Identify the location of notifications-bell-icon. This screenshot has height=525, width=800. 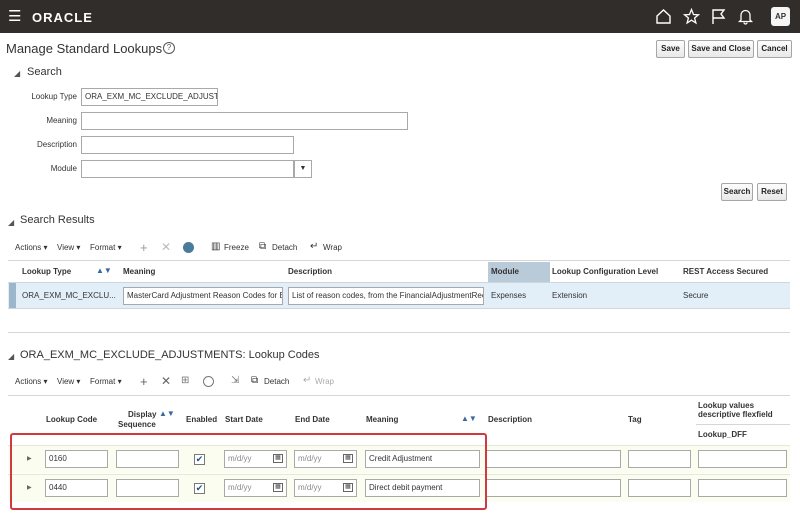
(745, 16).